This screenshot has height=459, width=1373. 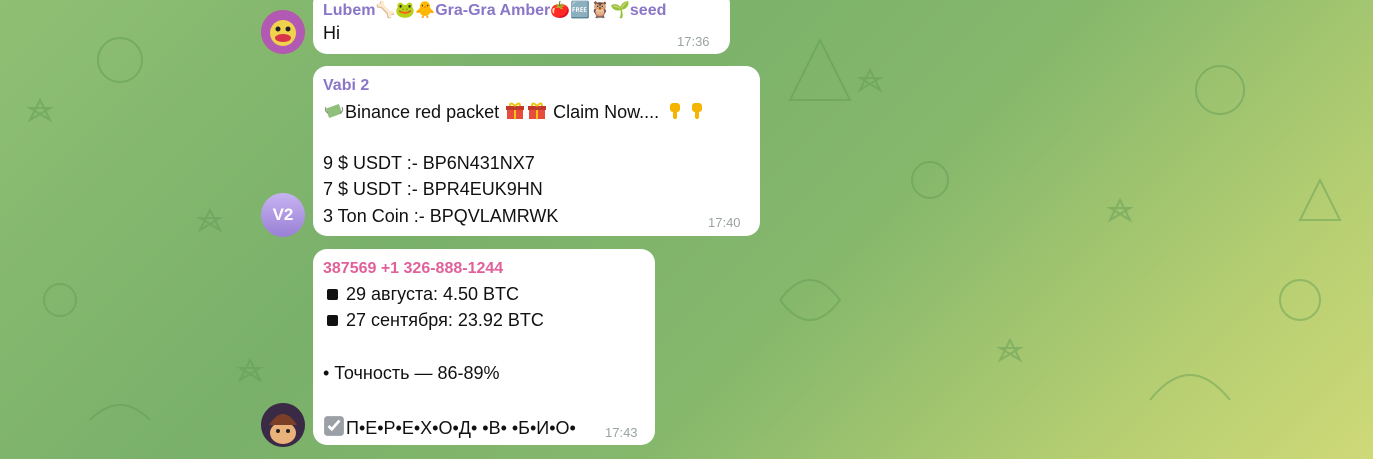 I want to click on sender-name: Vabi 2, so click(x=346, y=86).